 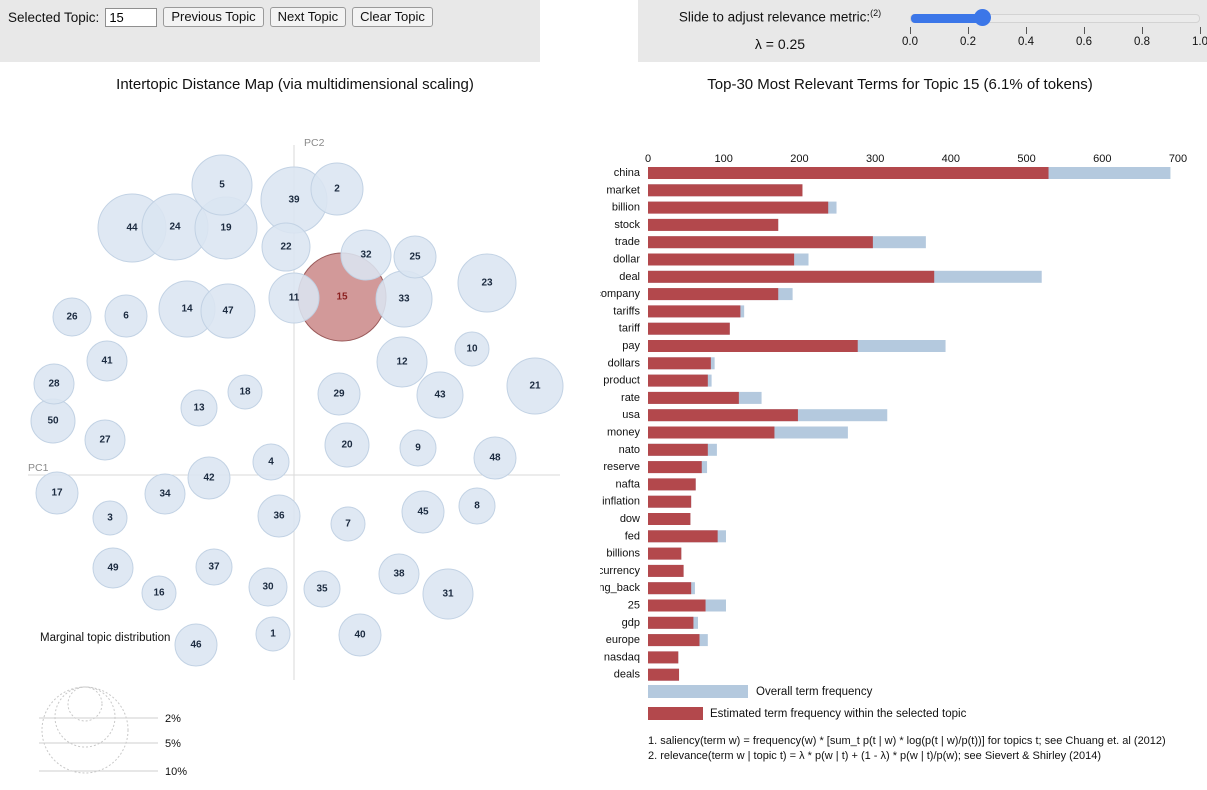 What do you see at coordinates (630, 398) in the screenshot?
I see `term-label: rate` at bounding box center [630, 398].